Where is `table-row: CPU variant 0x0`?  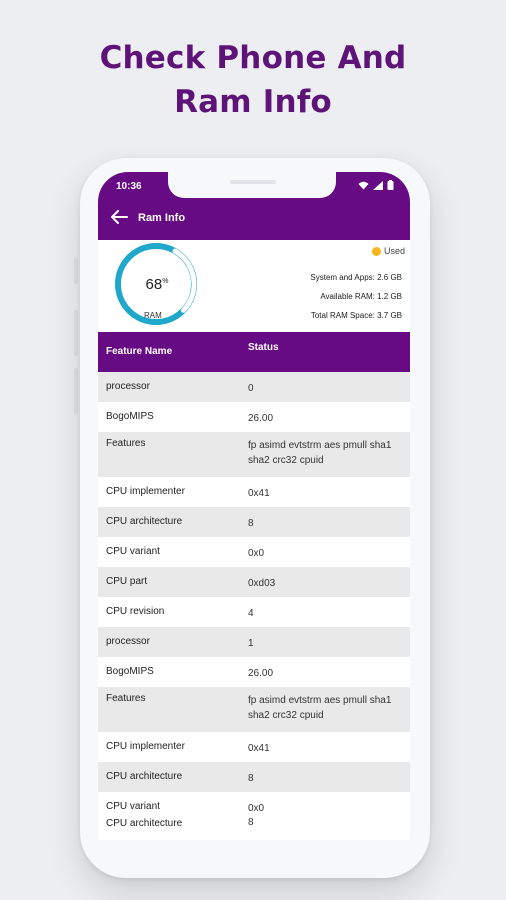
table-row: CPU variant 0x0 is located at coordinates (254, 552).